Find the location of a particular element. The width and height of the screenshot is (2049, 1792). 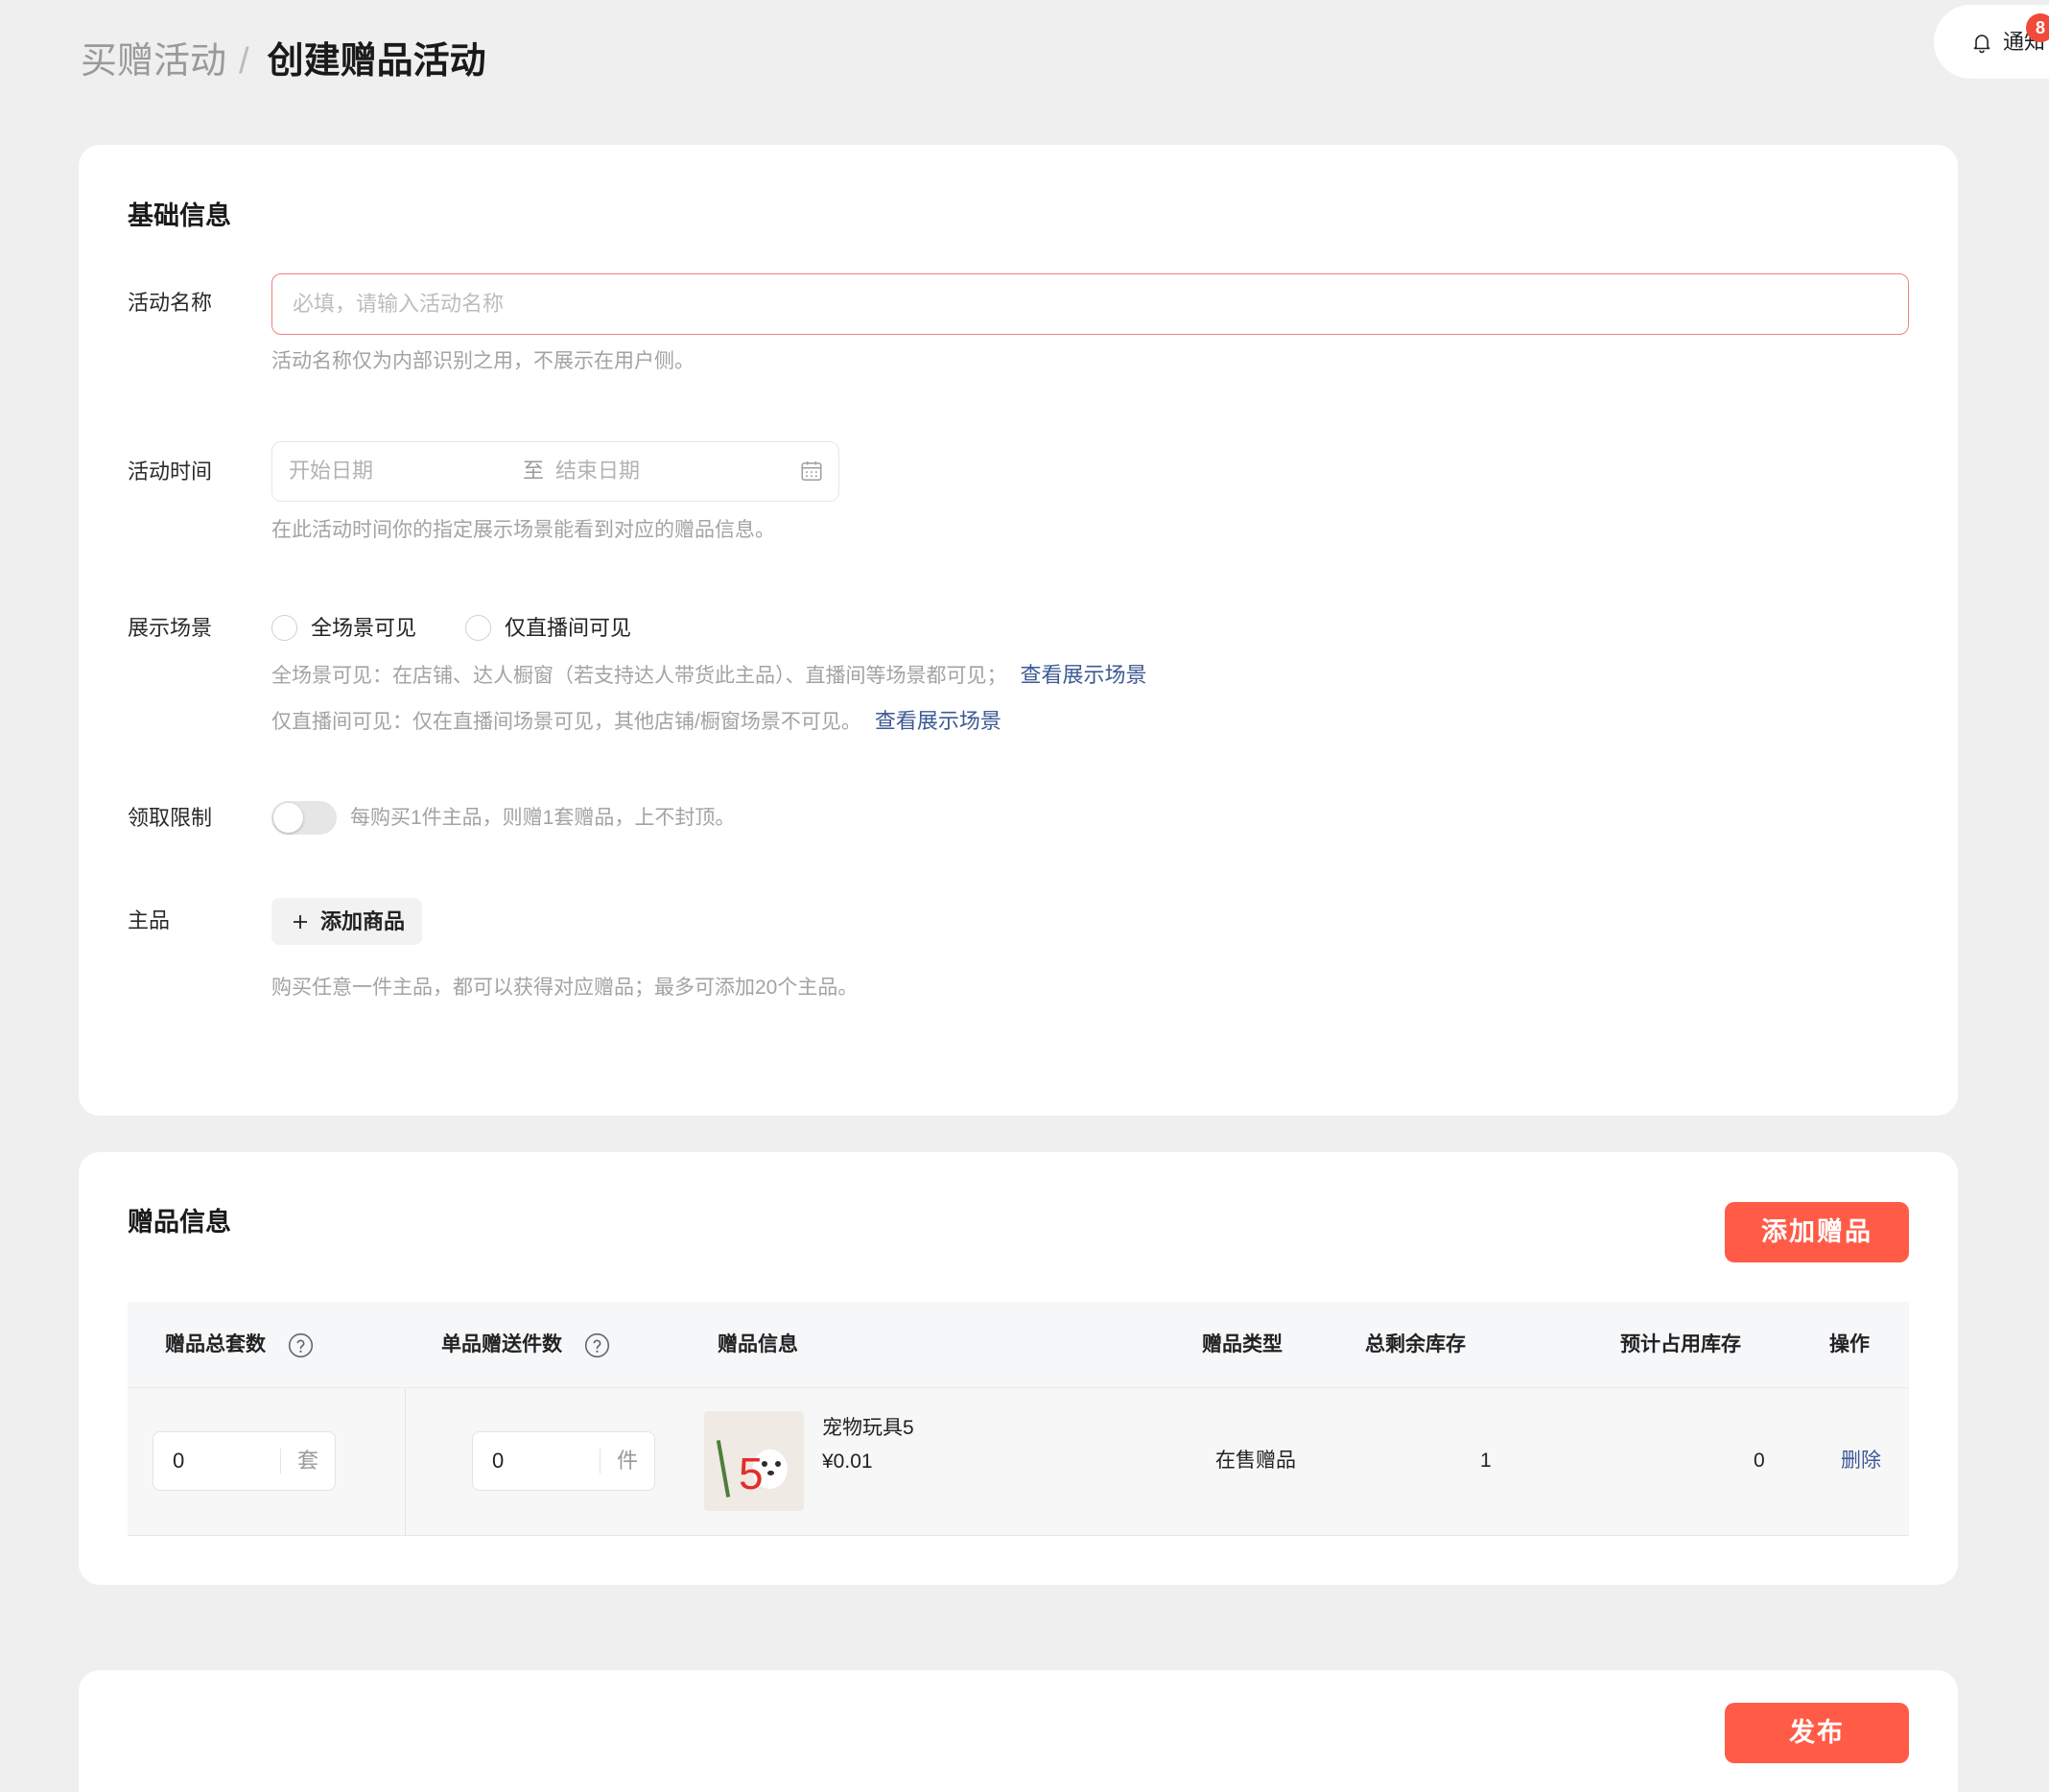

add-product-label: 添加商品 is located at coordinates (363, 921).